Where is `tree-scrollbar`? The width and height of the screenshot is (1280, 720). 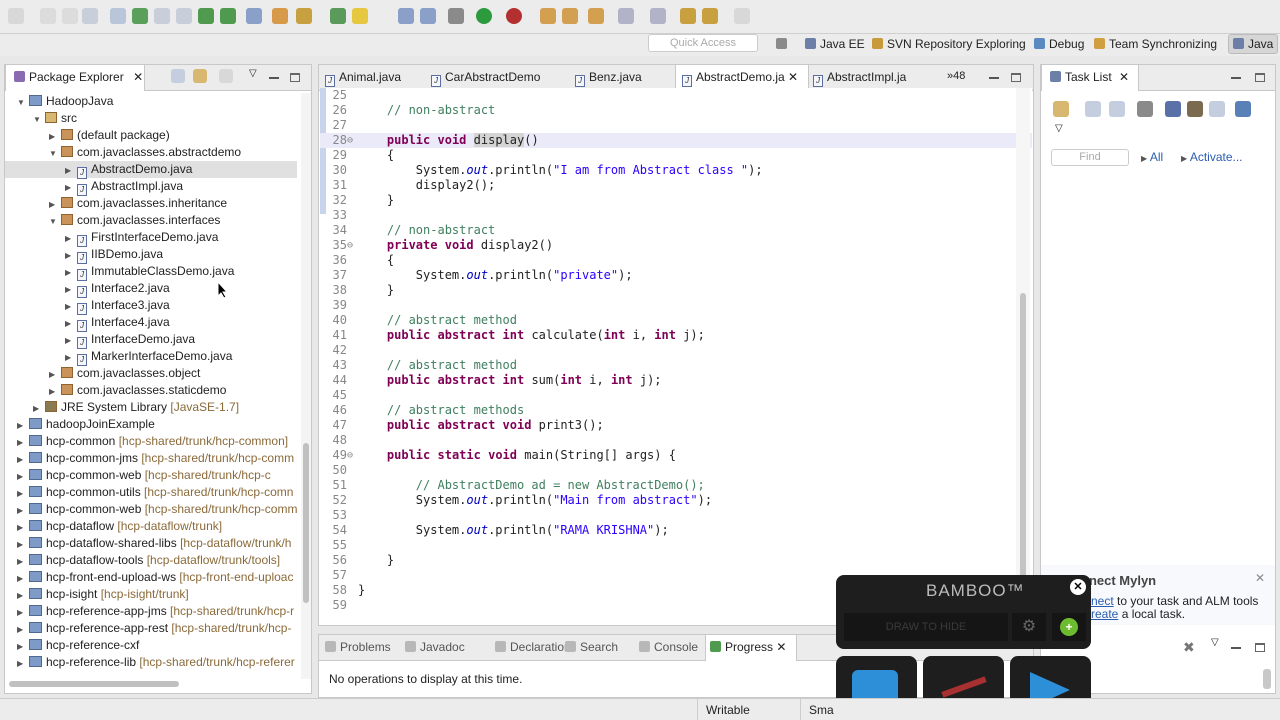
tree-scrollbar is located at coordinates (306, 386).